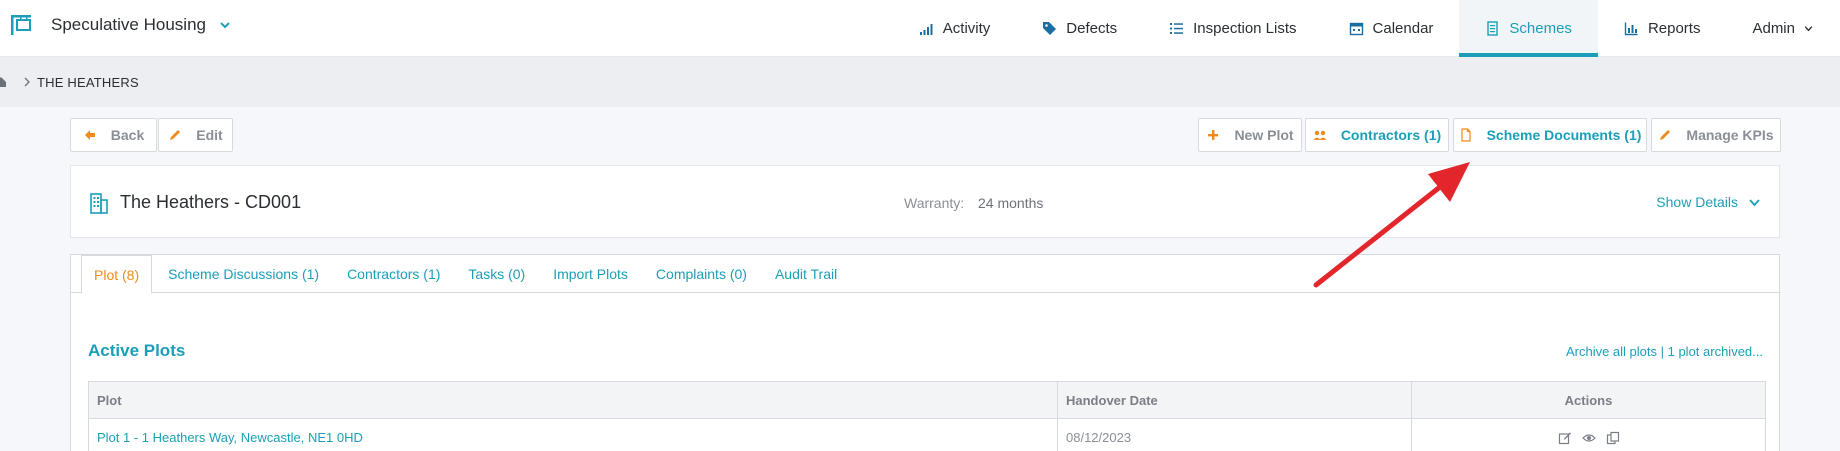  I want to click on table-header: Plot Handover Date Actions, so click(927, 400).